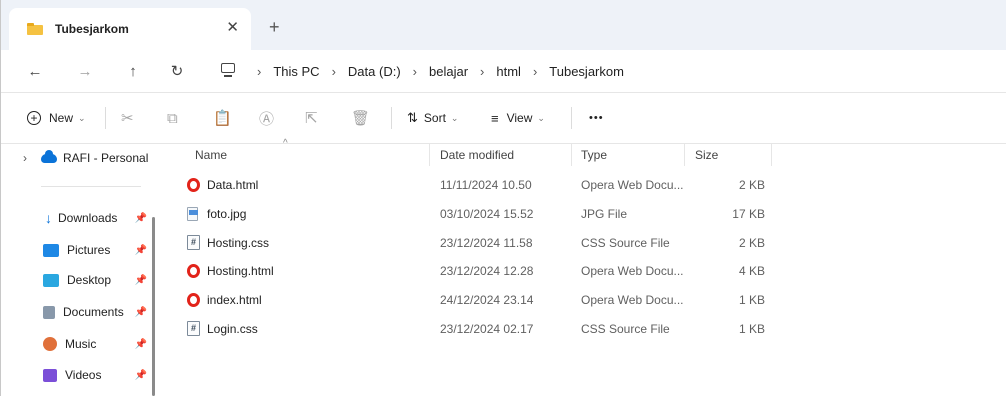 Image resolution: width=1006 pixels, height=396 pixels. Describe the element at coordinates (274, 27) in the screenshot. I see `new-tab-button: +` at that location.